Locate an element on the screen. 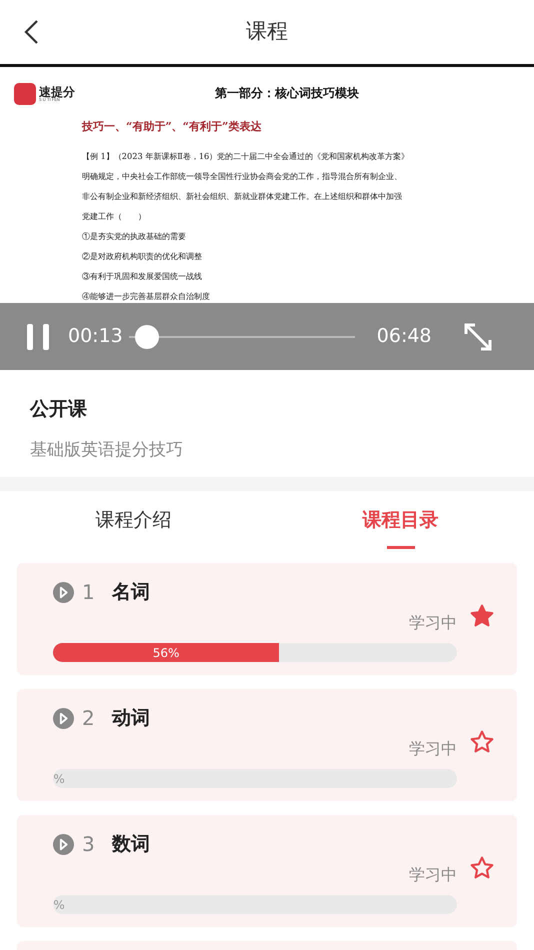 This screenshot has width=534, height=950. seek-thumb is located at coordinates (146, 336).